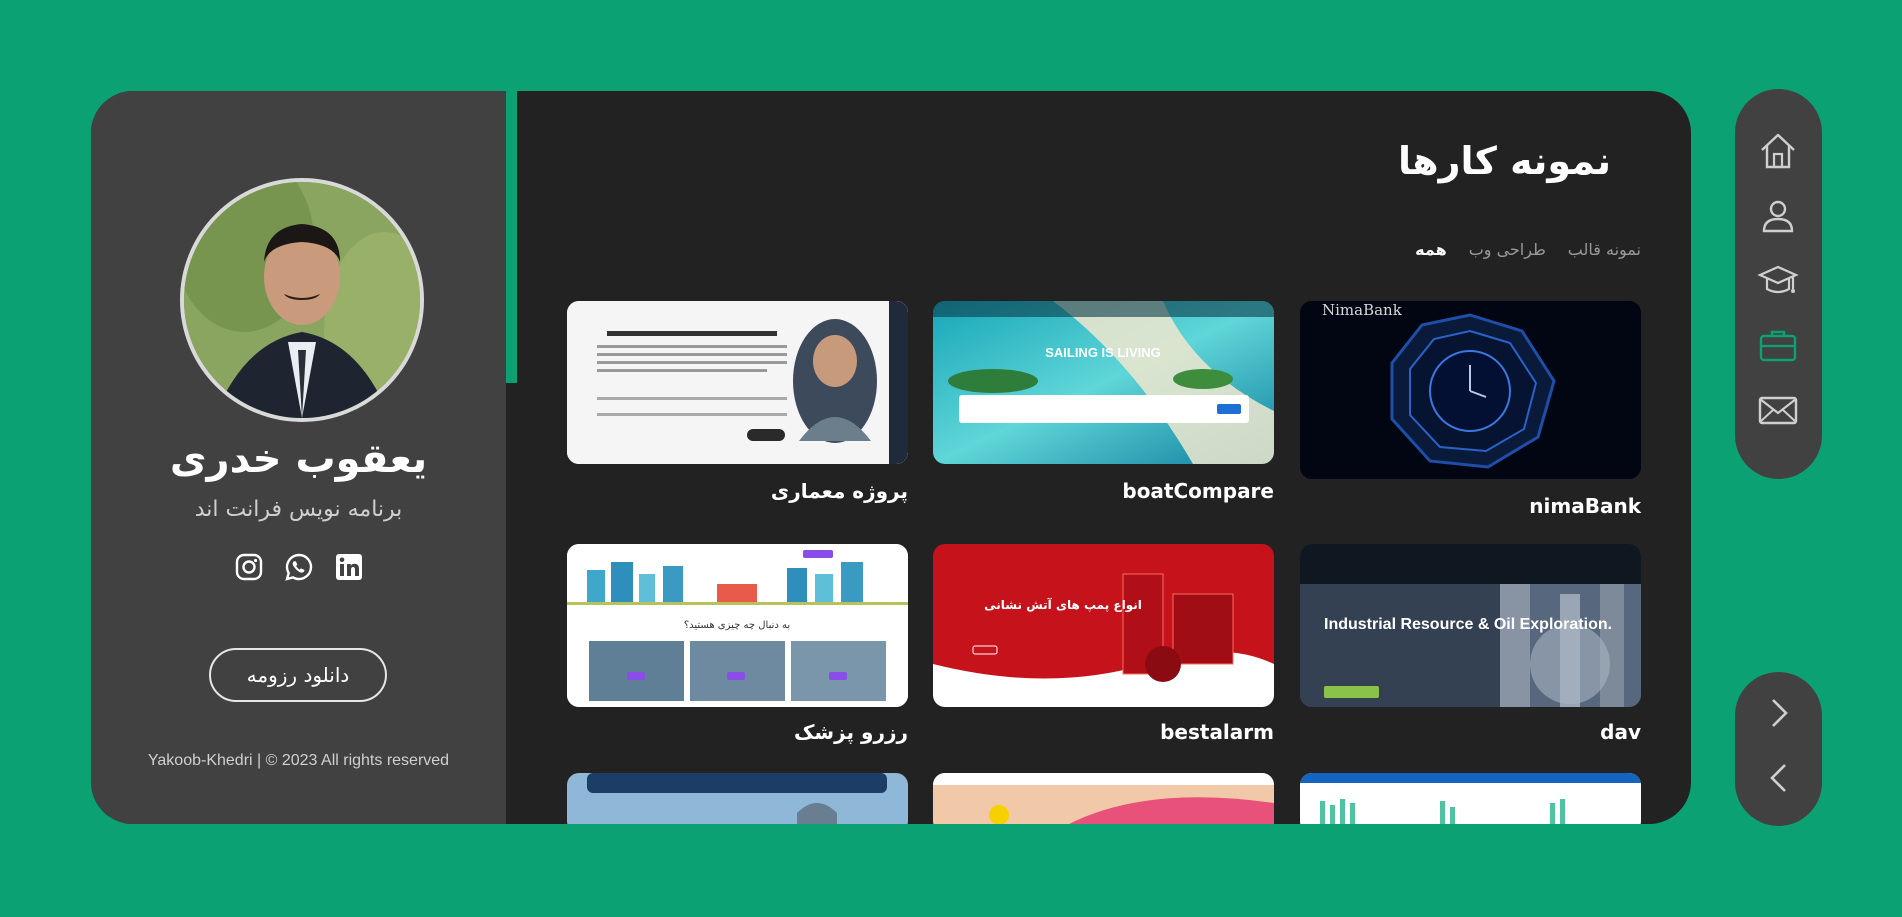  What do you see at coordinates (1103, 491) in the screenshot?
I see `portfolio-caption-boatcompare: boatCompare` at bounding box center [1103, 491].